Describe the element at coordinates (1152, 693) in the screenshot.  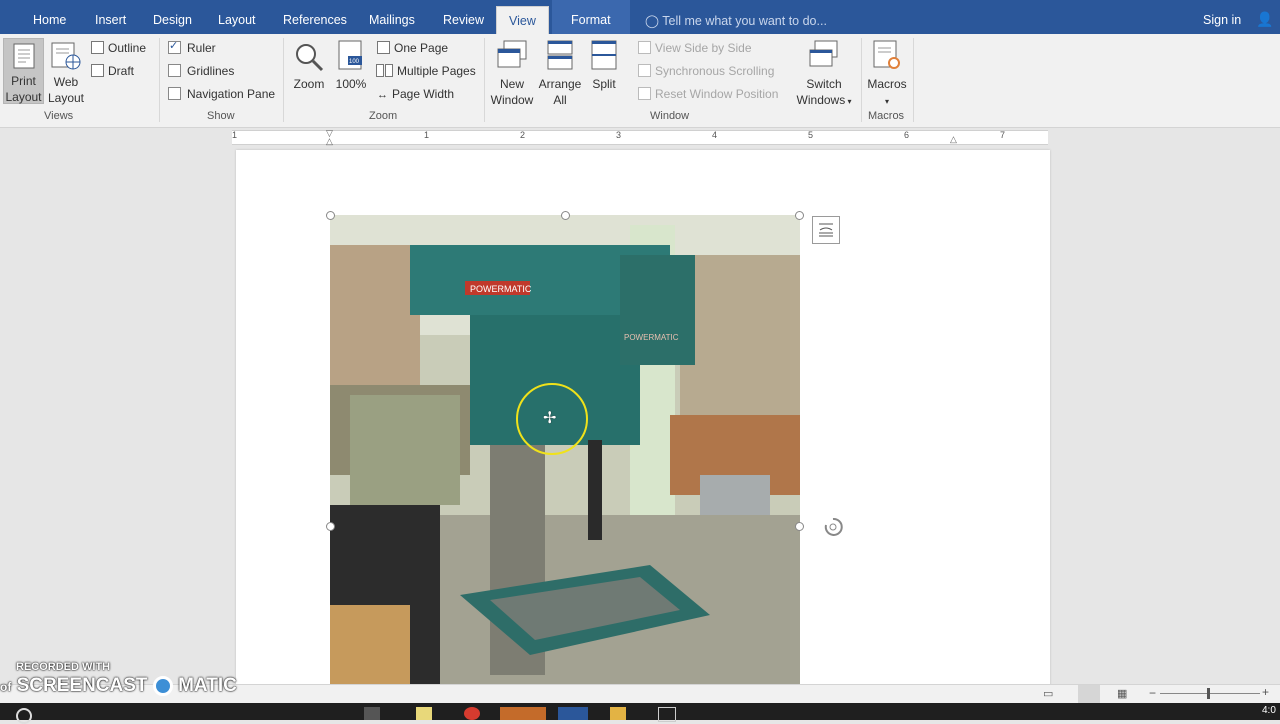
I see `zoom-out-icon: −` at that location.